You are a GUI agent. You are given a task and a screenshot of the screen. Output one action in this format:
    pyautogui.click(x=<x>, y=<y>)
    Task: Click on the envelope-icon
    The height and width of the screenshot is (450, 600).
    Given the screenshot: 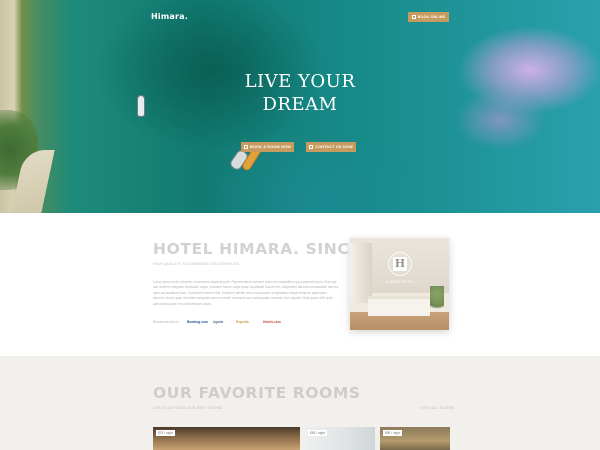 What is the action you would take?
    pyautogui.click(x=311, y=147)
    